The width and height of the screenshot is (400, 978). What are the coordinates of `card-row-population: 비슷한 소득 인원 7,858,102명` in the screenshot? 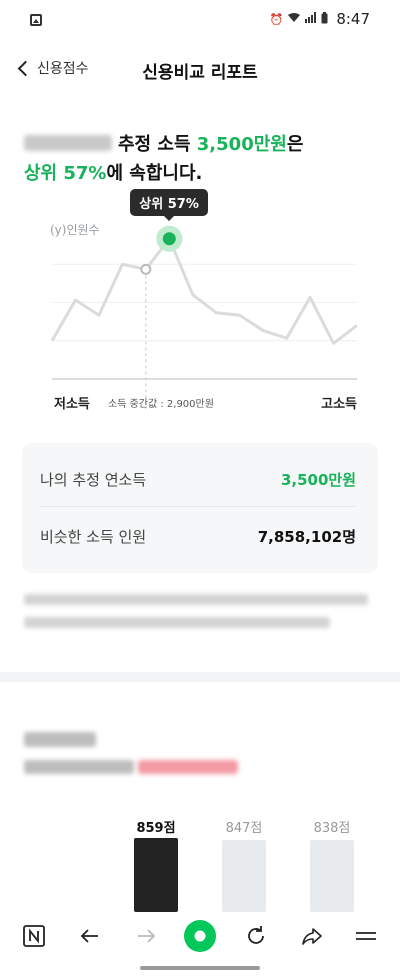 It's located at (198, 536).